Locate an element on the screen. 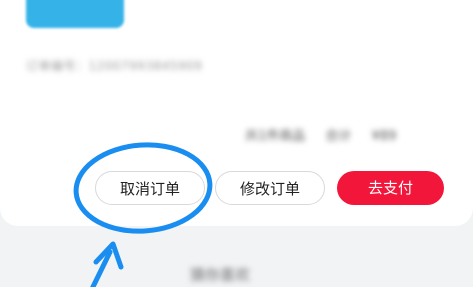  product-thumbnail is located at coordinates (75, 14).